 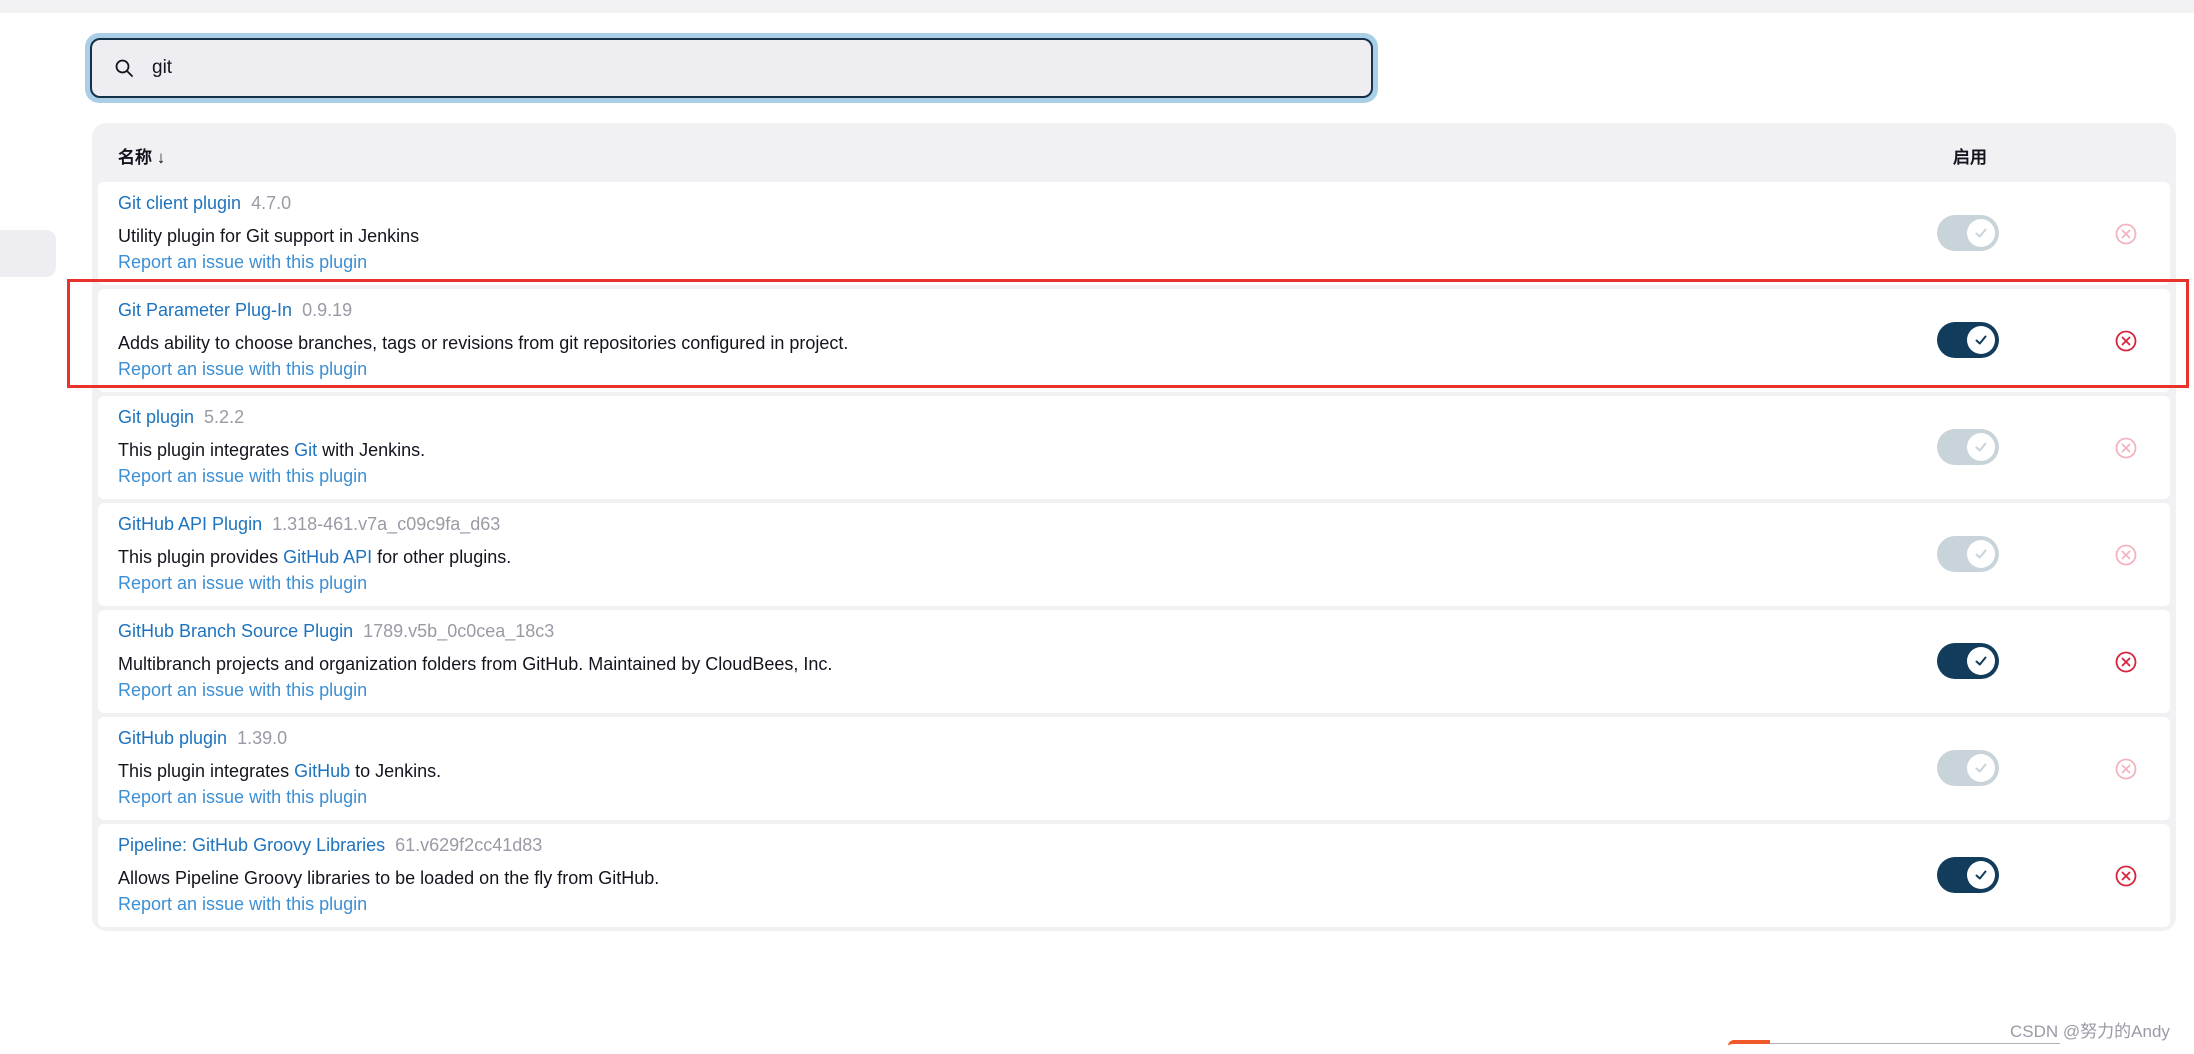 What do you see at coordinates (235, 631) in the screenshot?
I see `plugin-name-link: GitHub Branch Source Plugin` at bounding box center [235, 631].